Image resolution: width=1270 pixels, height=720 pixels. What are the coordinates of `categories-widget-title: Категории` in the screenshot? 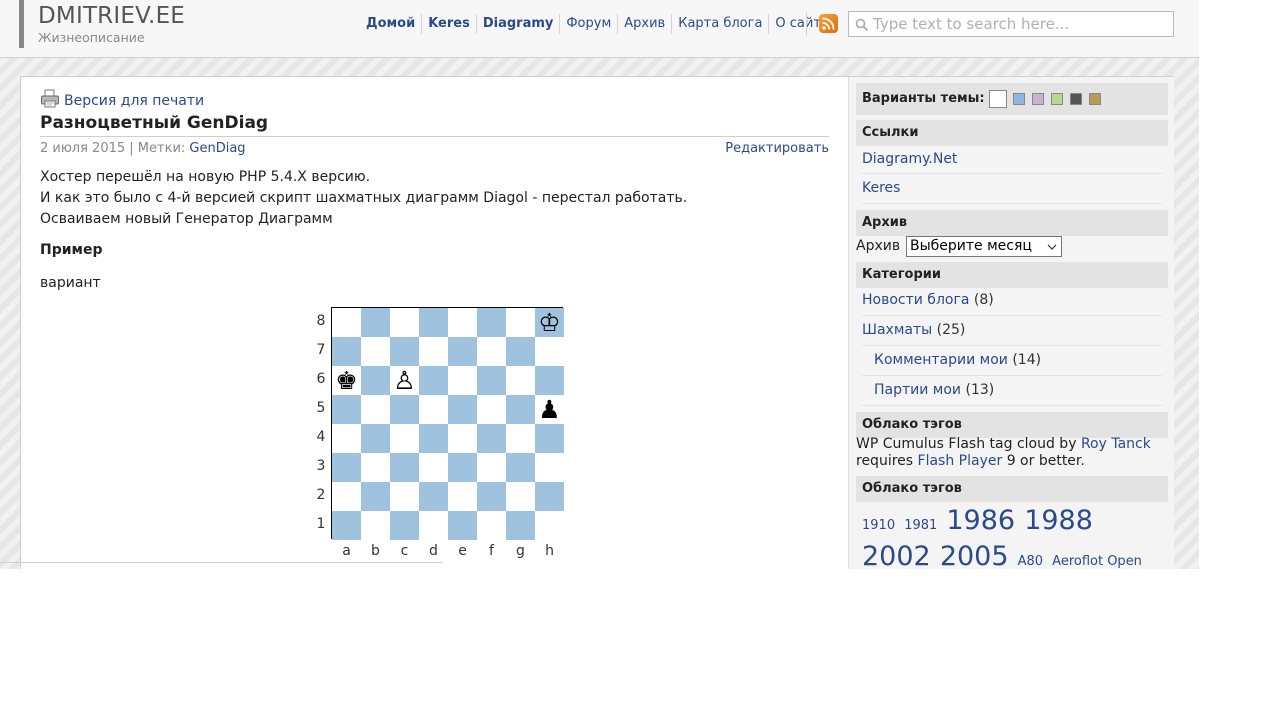 It's located at (1012, 275).